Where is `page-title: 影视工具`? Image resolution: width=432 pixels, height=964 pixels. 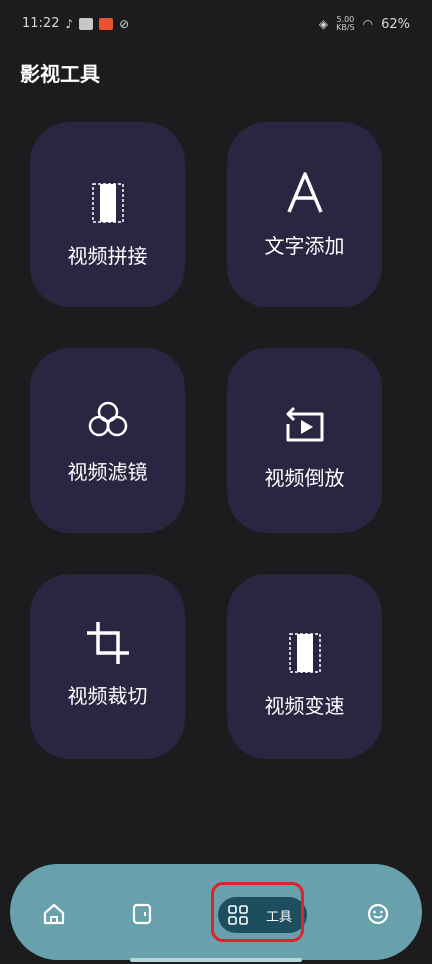 page-title: 影视工具 is located at coordinates (60, 74).